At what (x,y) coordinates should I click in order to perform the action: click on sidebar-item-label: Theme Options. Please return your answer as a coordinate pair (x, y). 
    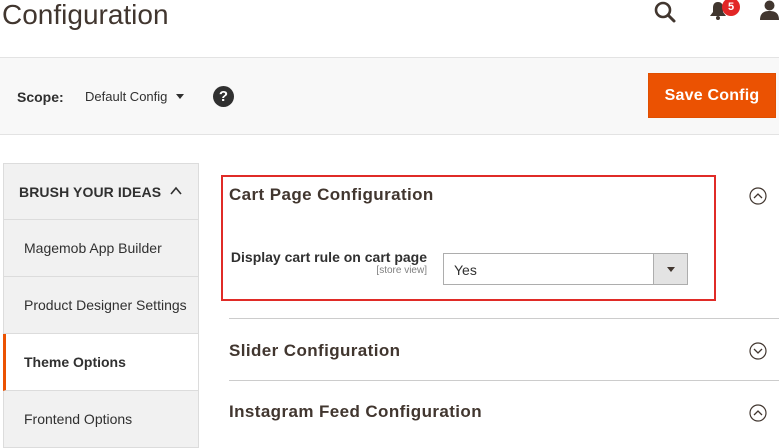
    Looking at the image, I should click on (75, 362).